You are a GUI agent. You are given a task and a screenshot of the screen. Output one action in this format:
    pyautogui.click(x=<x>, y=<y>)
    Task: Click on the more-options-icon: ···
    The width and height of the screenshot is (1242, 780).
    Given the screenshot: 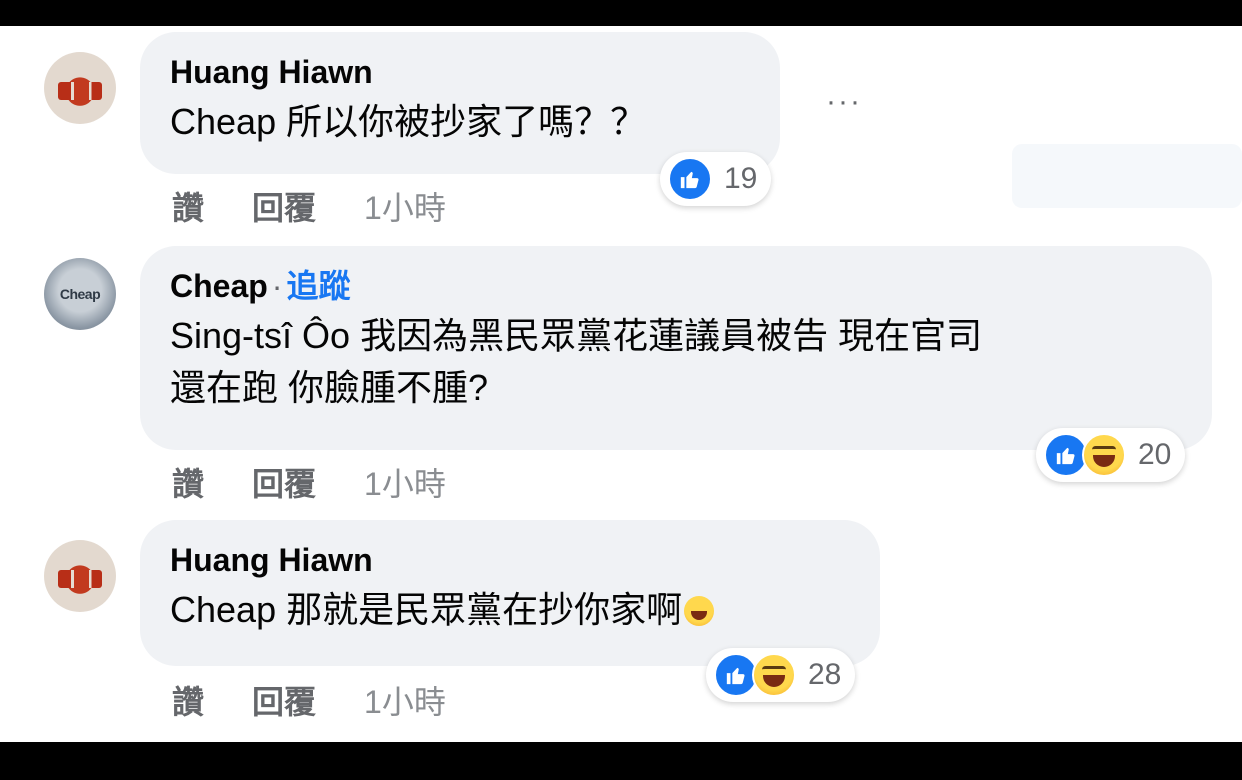 What is the action you would take?
    pyautogui.click(x=844, y=102)
    